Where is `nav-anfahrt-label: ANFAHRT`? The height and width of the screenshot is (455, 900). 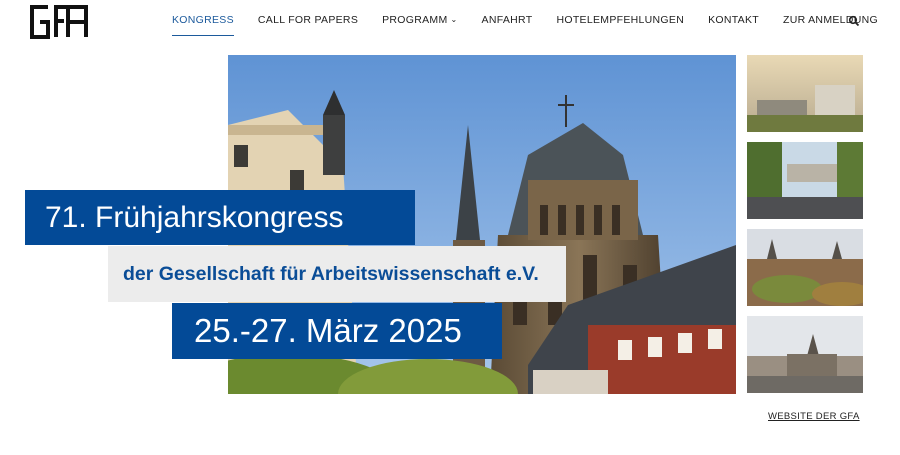
nav-anfahrt-label: ANFAHRT is located at coordinates (507, 20).